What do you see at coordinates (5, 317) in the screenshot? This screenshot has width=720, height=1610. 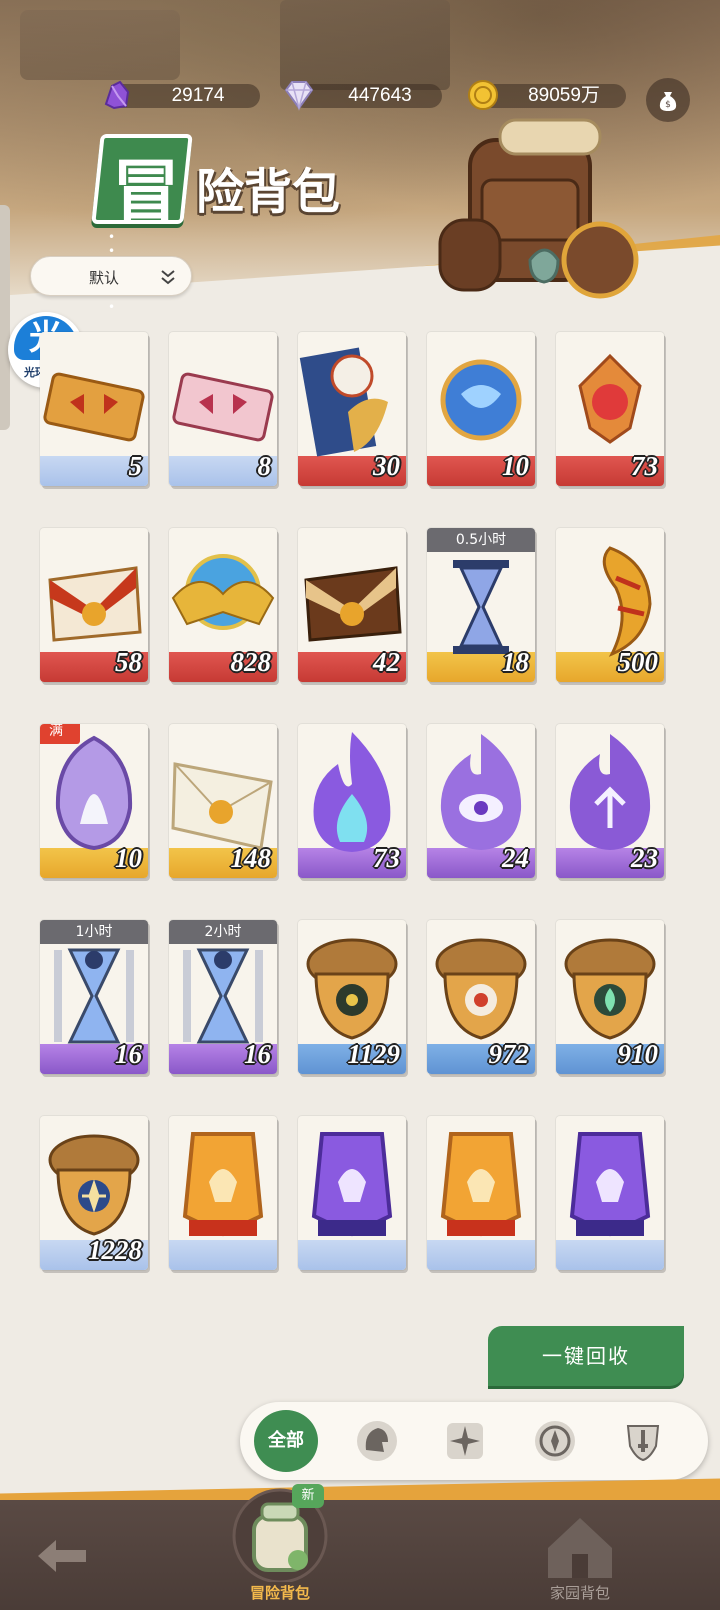 I see `side-drawer-handle` at bounding box center [5, 317].